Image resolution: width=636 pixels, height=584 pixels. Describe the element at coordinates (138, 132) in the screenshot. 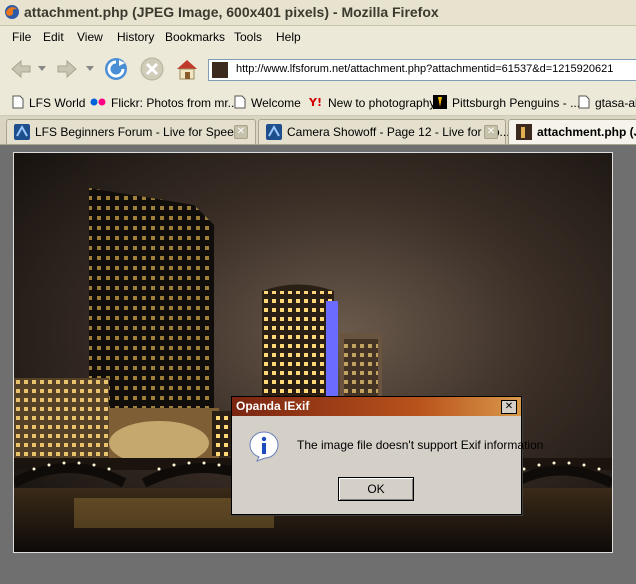

I see `tab-label: LFS Beginners Forum - Live for Speed` at that location.